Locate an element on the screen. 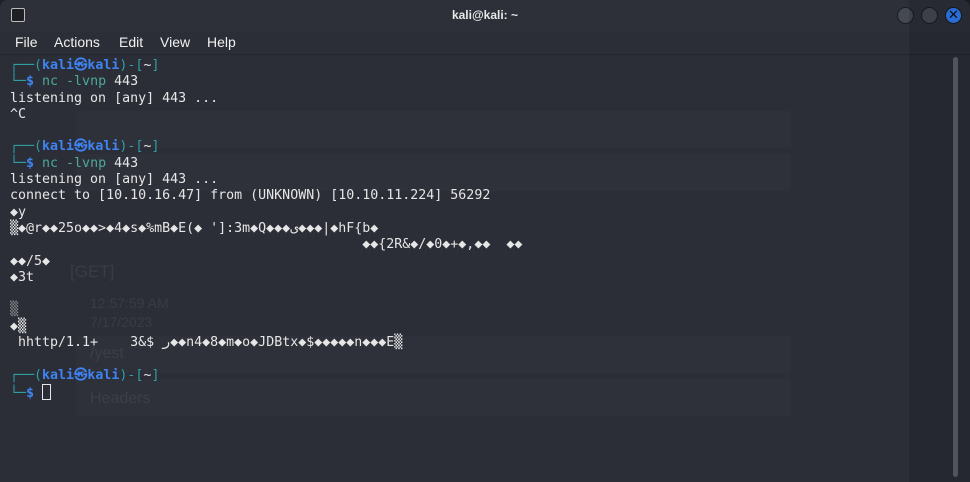 The width and height of the screenshot is (970, 482). window-title: kali@kali: ~ is located at coordinates (485, 15).